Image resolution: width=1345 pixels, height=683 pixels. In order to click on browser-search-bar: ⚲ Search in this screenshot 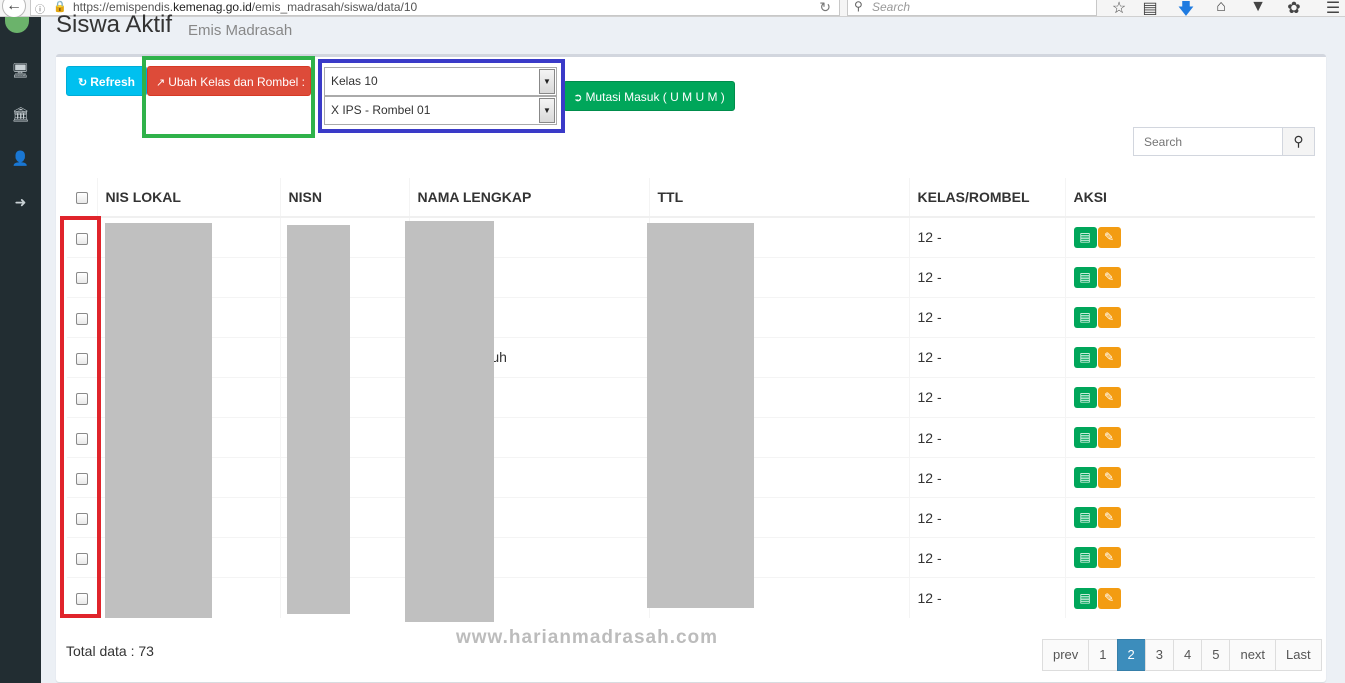, I will do `click(972, 8)`.